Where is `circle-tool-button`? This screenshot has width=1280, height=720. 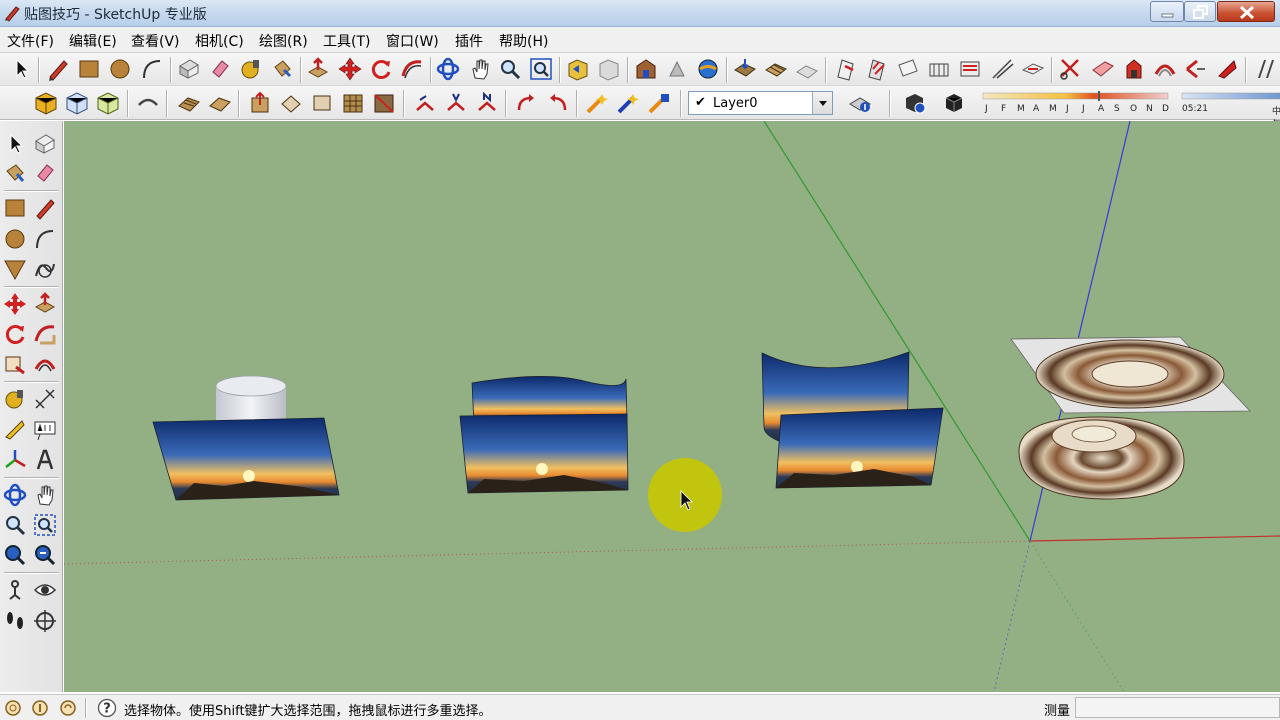 circle-tool-button is located at coordinates (15, 239).